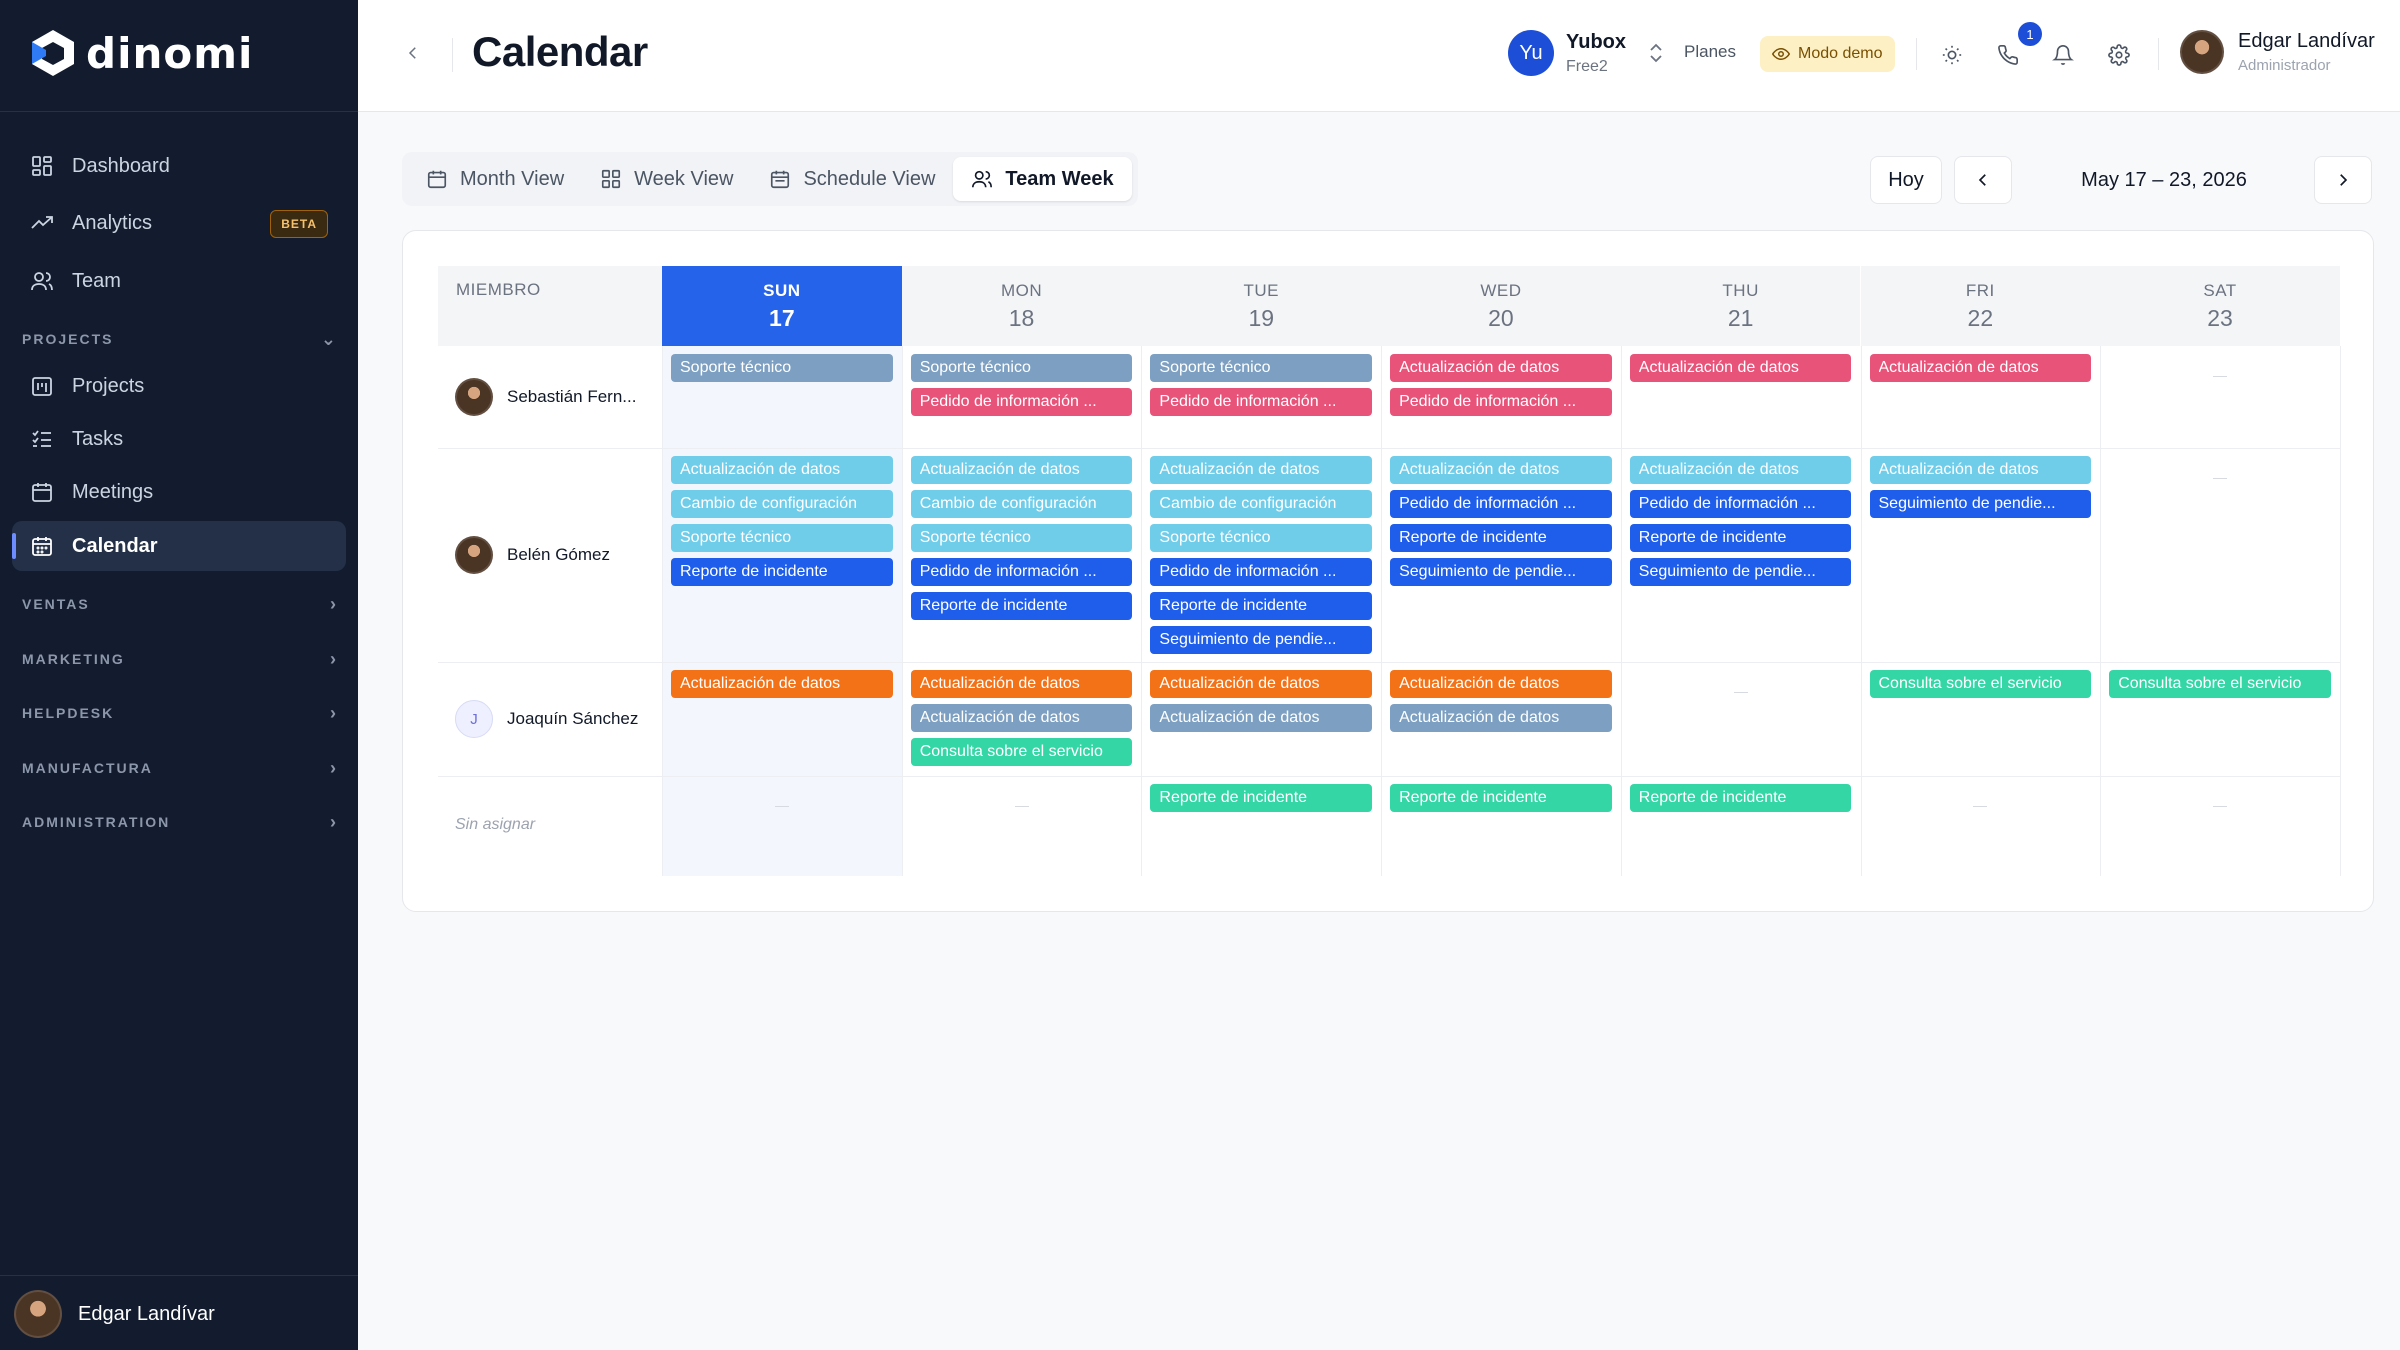 The height and width of the screenshot is (1350, 2400). Describe the element at coordinates (179, 713) in the screenshot. I see `section-helpdesk: HELPDESK ›` at that location.